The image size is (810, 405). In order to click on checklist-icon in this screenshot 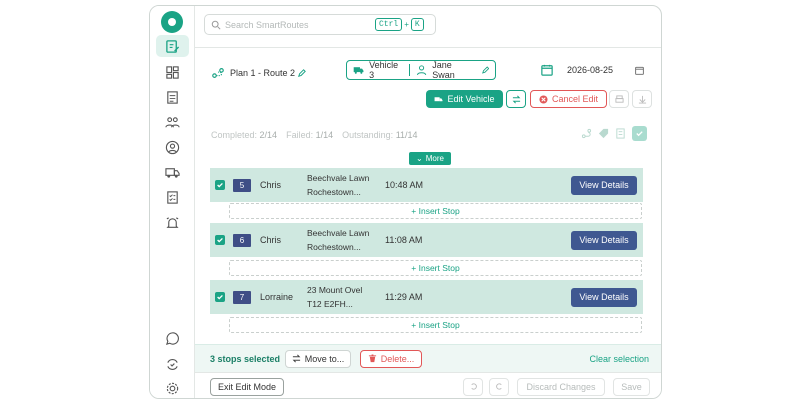, I will do `click(172, 197)`.